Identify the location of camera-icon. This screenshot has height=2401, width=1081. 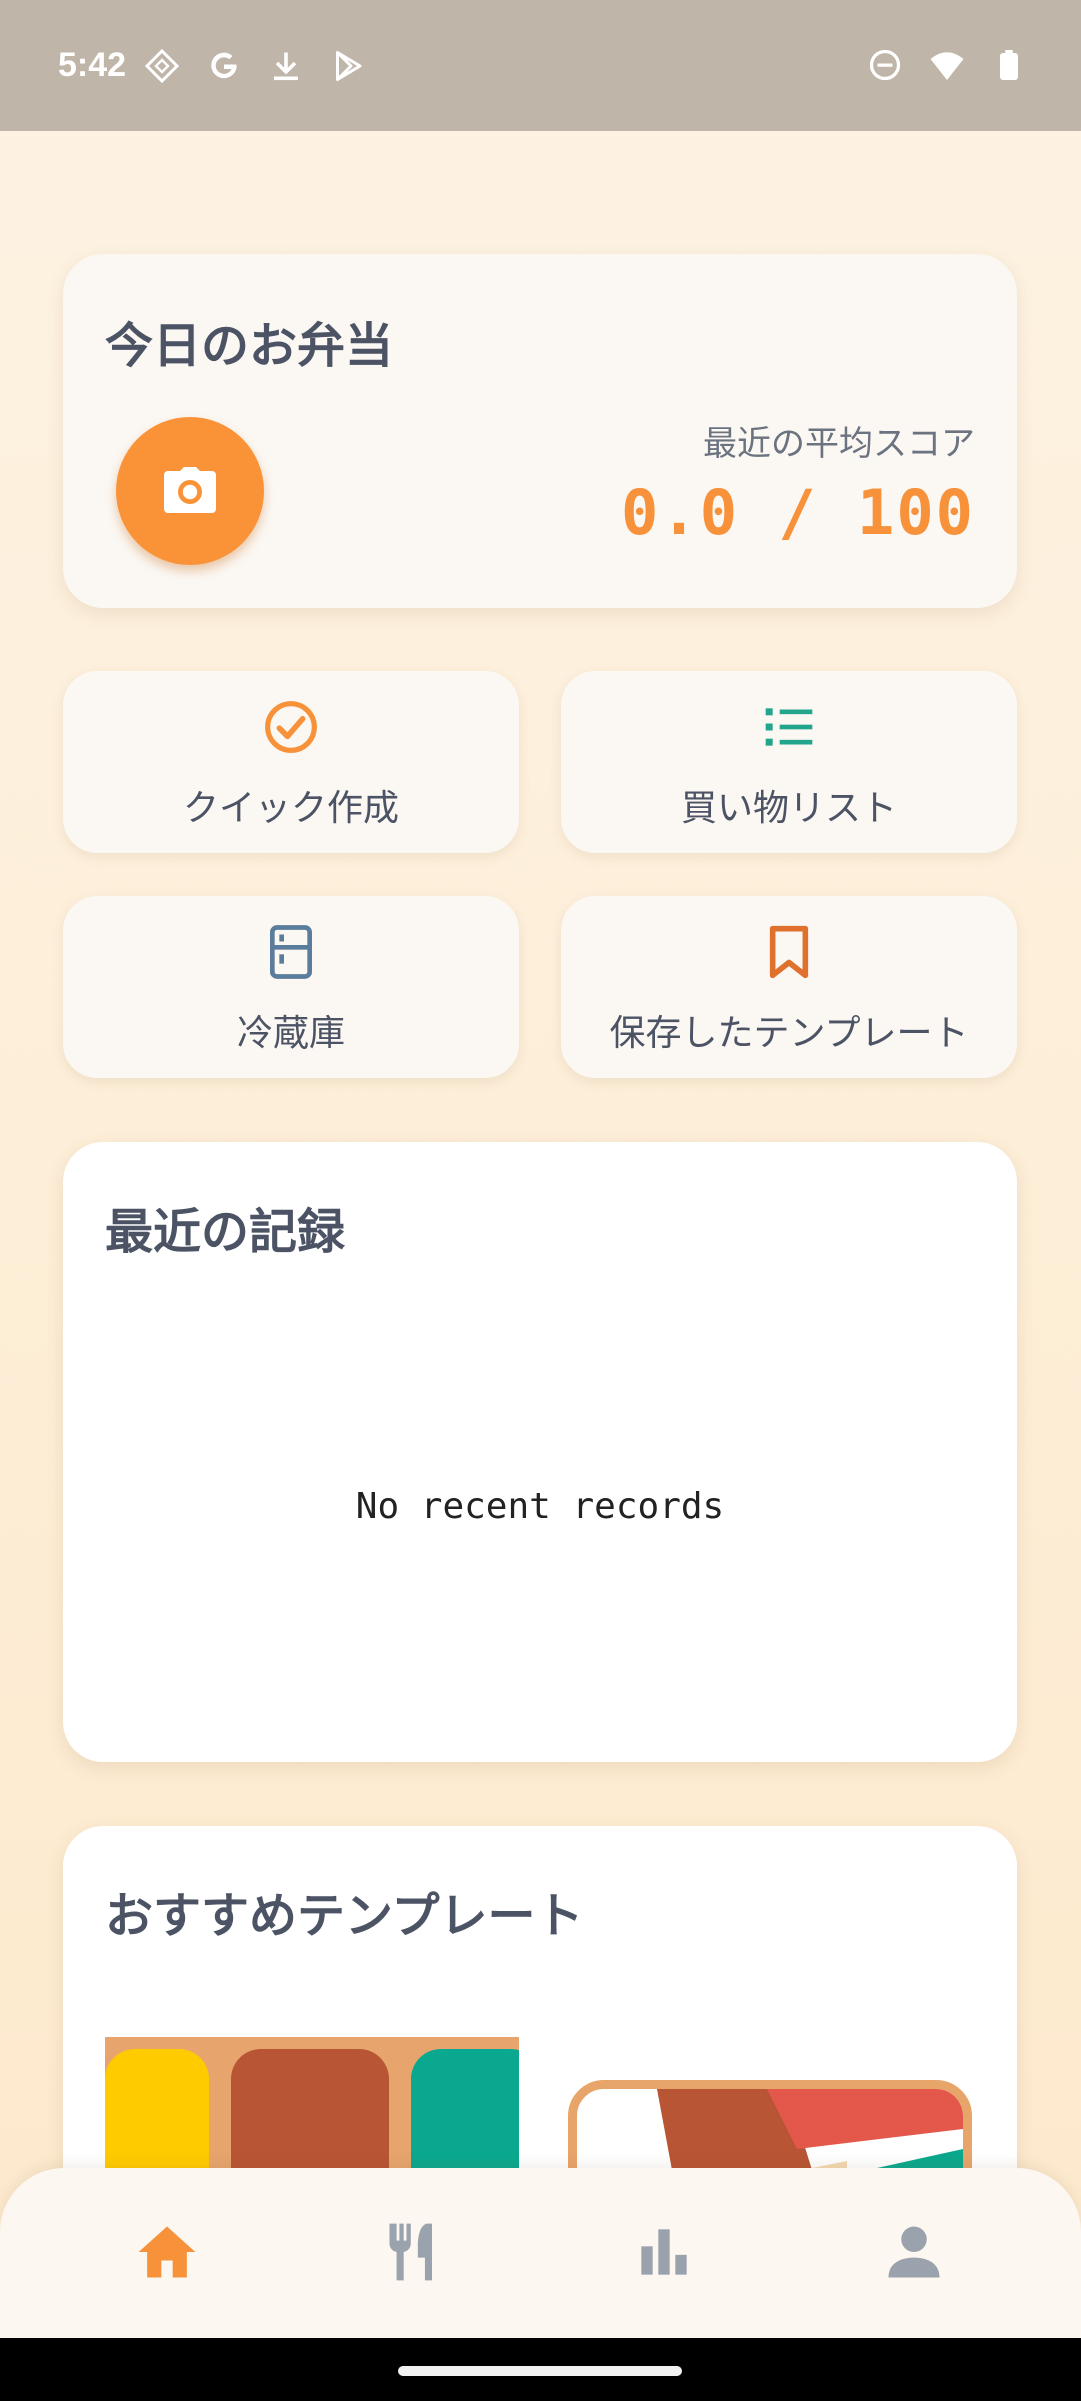
(190, 490).